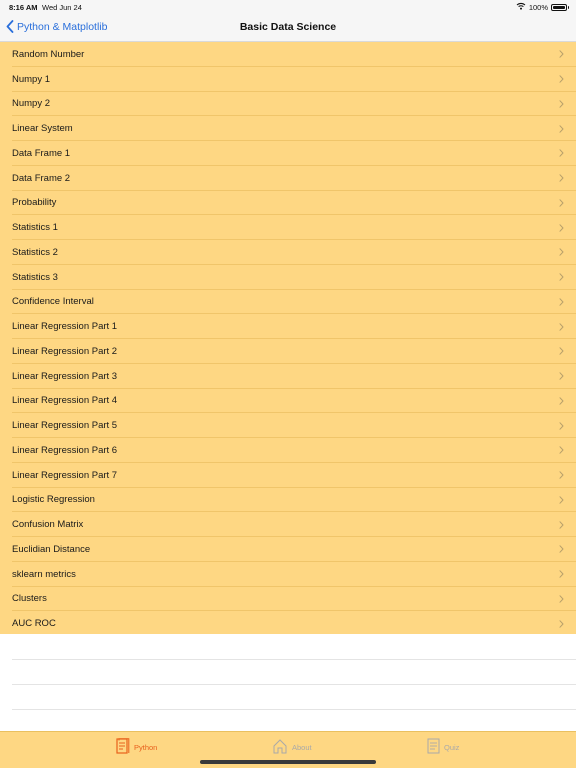  Describe the element at coordinates (288, 599) in the screenshot. I see `list-item: Clusters` at that location.